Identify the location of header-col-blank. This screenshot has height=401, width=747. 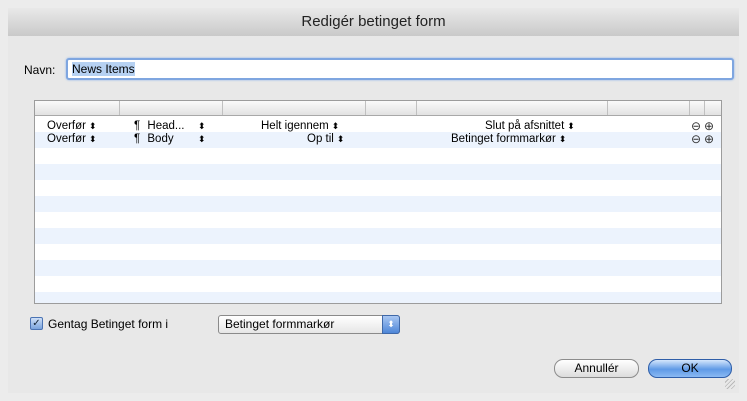
(391, 108).